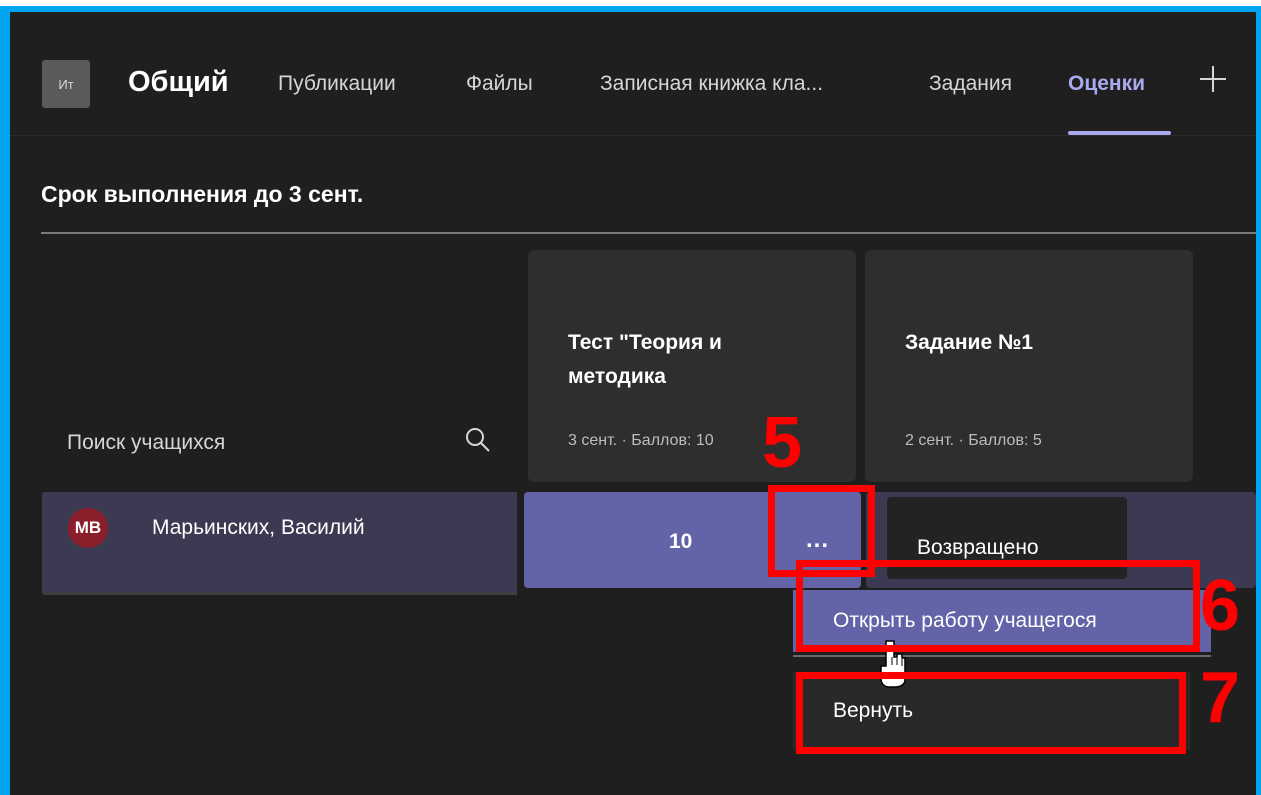 Image resolution: width=1261 pixels, height=795 pixels. What do you see at coordinates (1220, 698) in the screenshot?
I see `annotation-number-7: 7` at bounding box center [1220, 698].